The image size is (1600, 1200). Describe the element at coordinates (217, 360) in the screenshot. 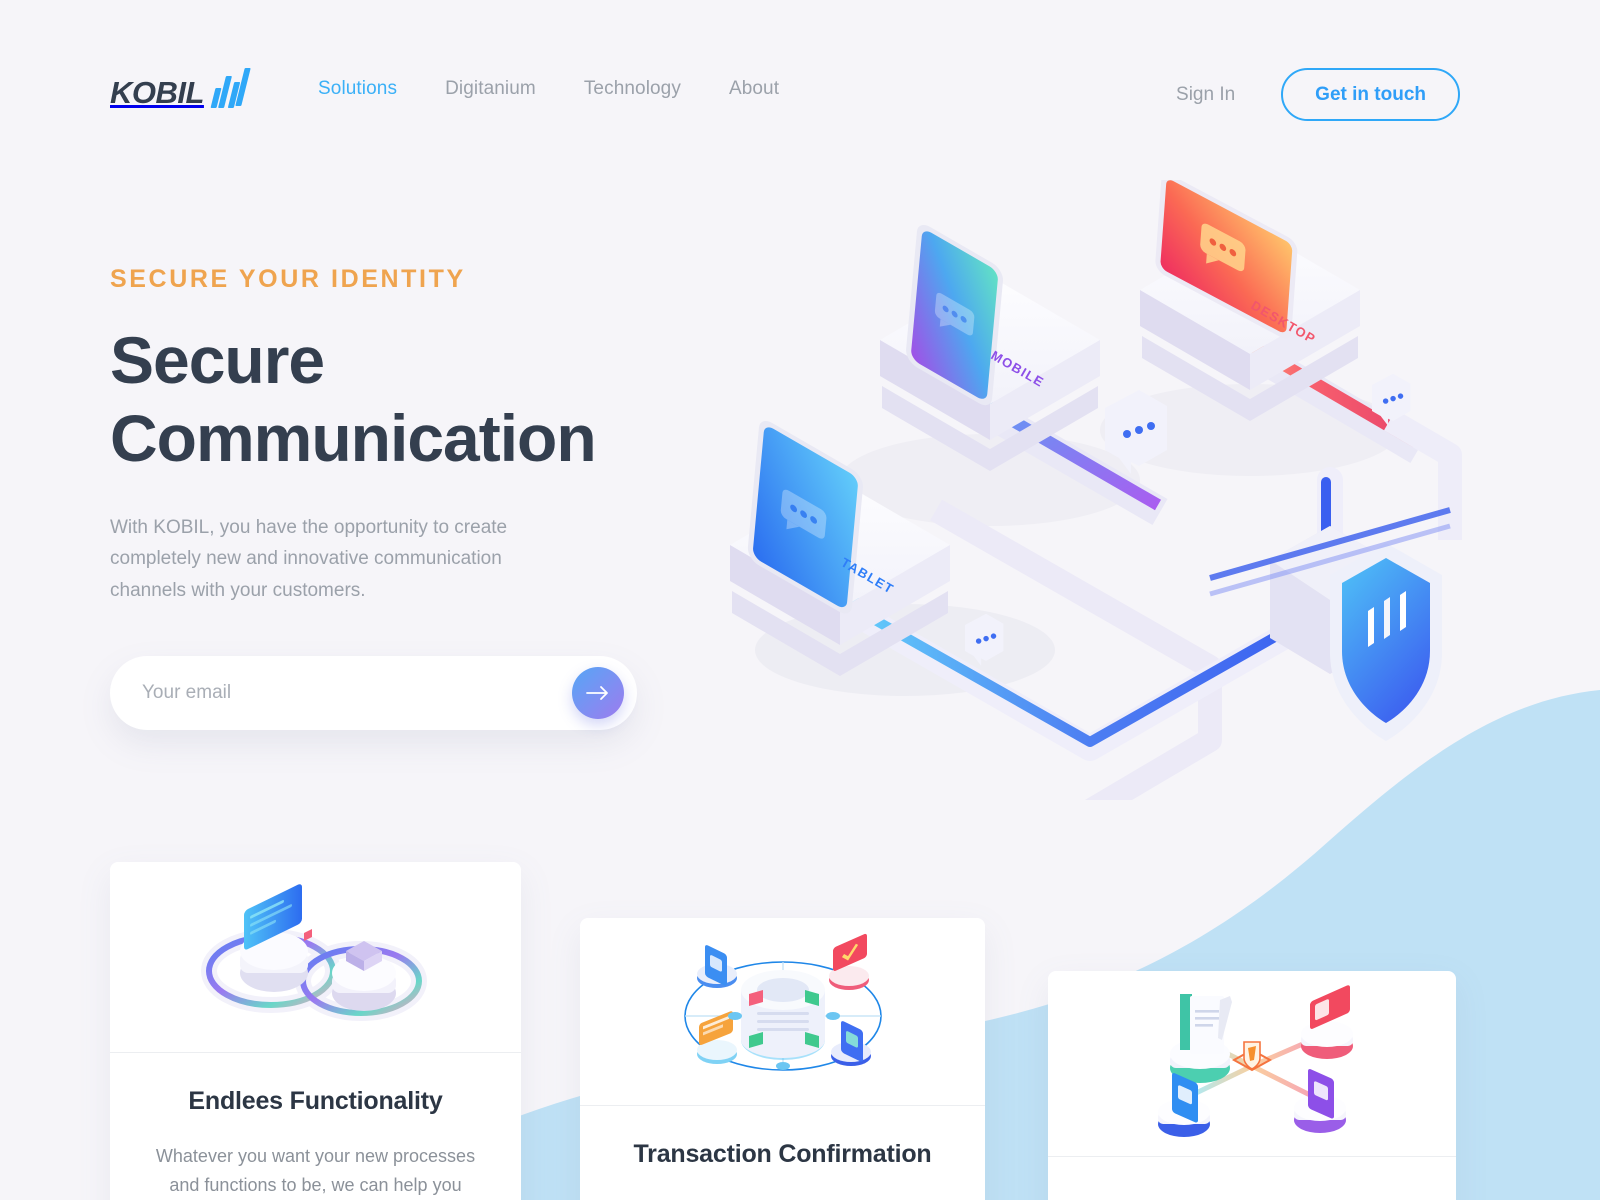

I see `hero-title-line-1: Secure` at that location.